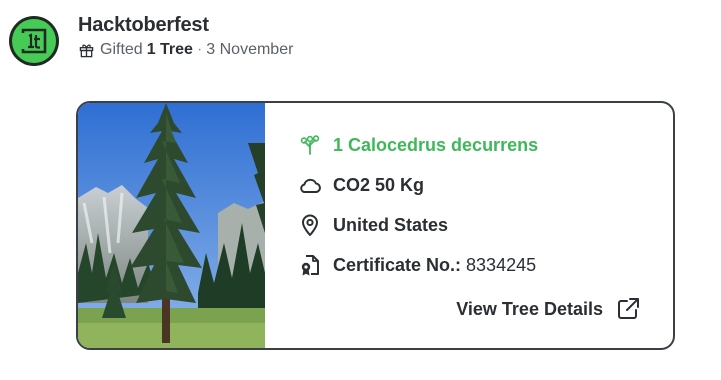 Image resolution: width=721 pixels, height=380 pixels. I want to click on gift-icon, so click(86, 50).